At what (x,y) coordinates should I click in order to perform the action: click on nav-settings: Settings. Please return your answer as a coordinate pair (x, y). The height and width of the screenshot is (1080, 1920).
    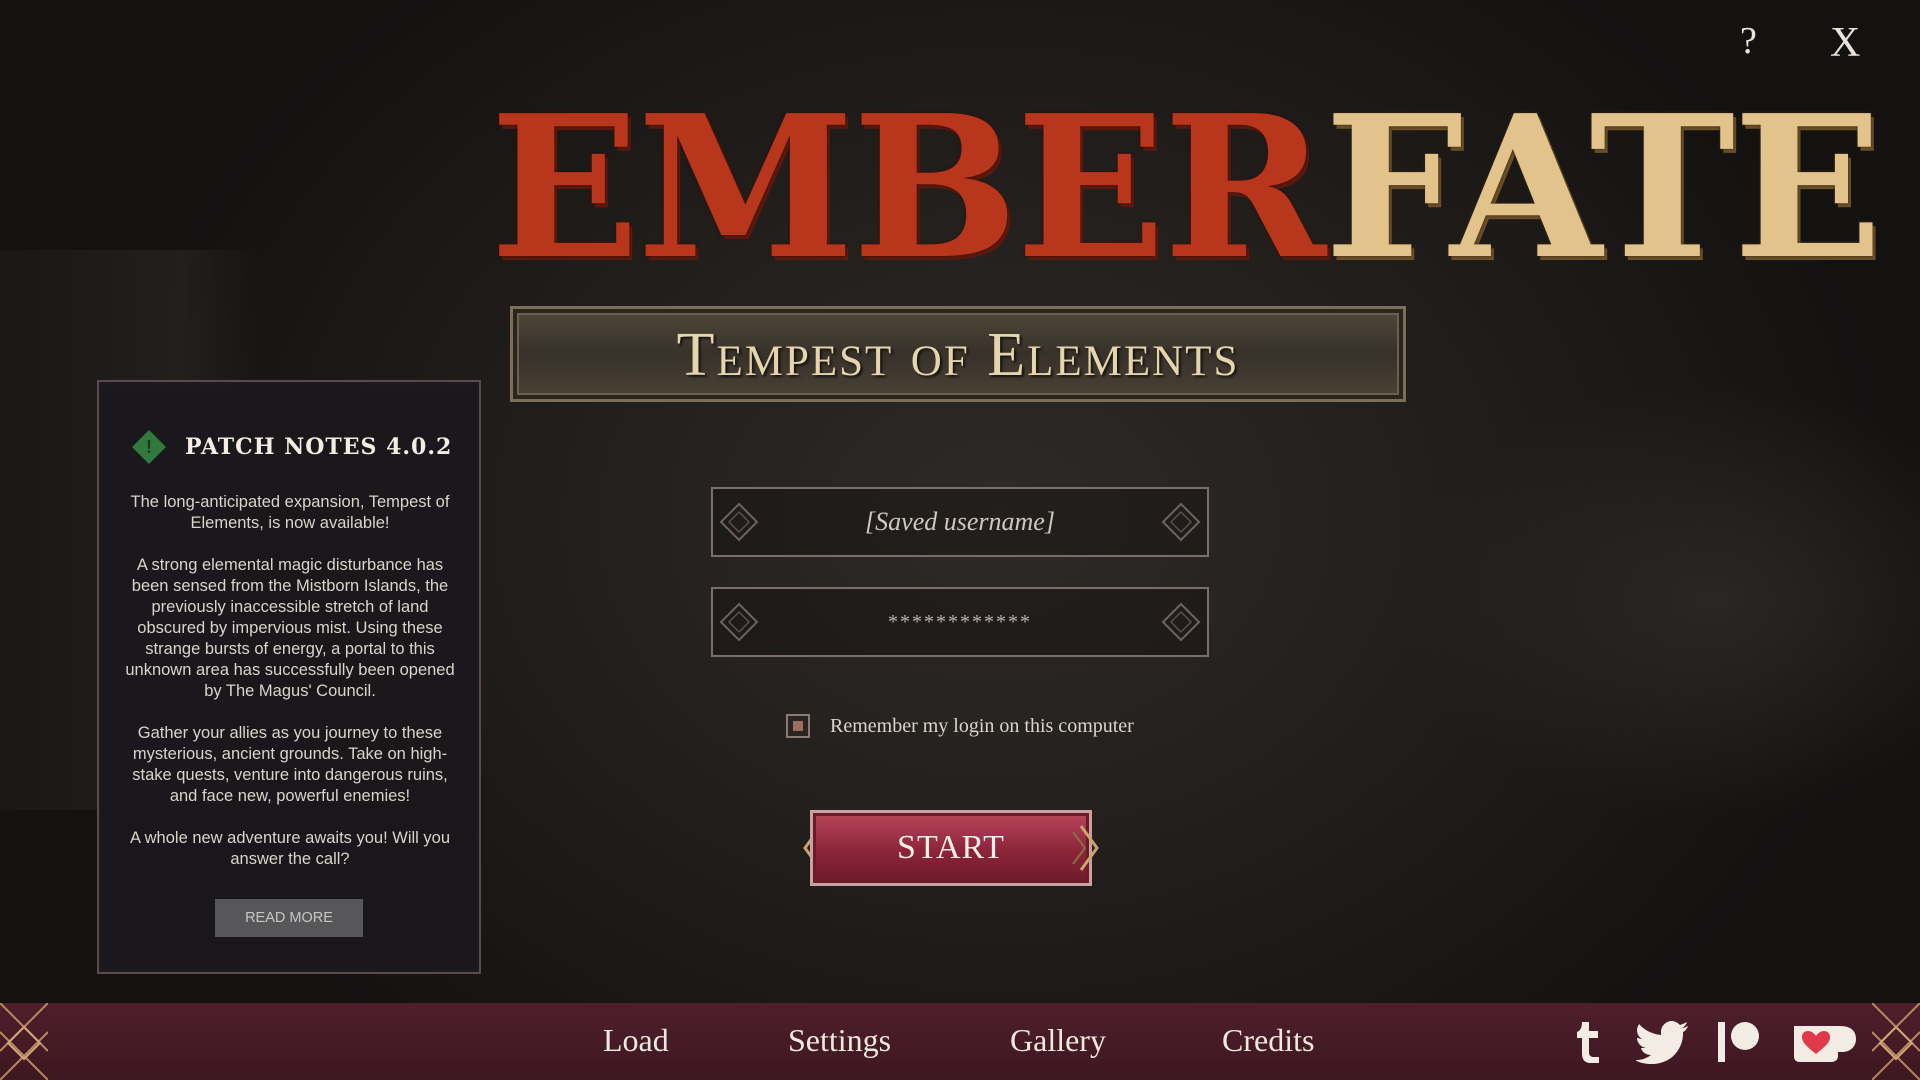
    Looking at the image, I should click on (839, 1040).